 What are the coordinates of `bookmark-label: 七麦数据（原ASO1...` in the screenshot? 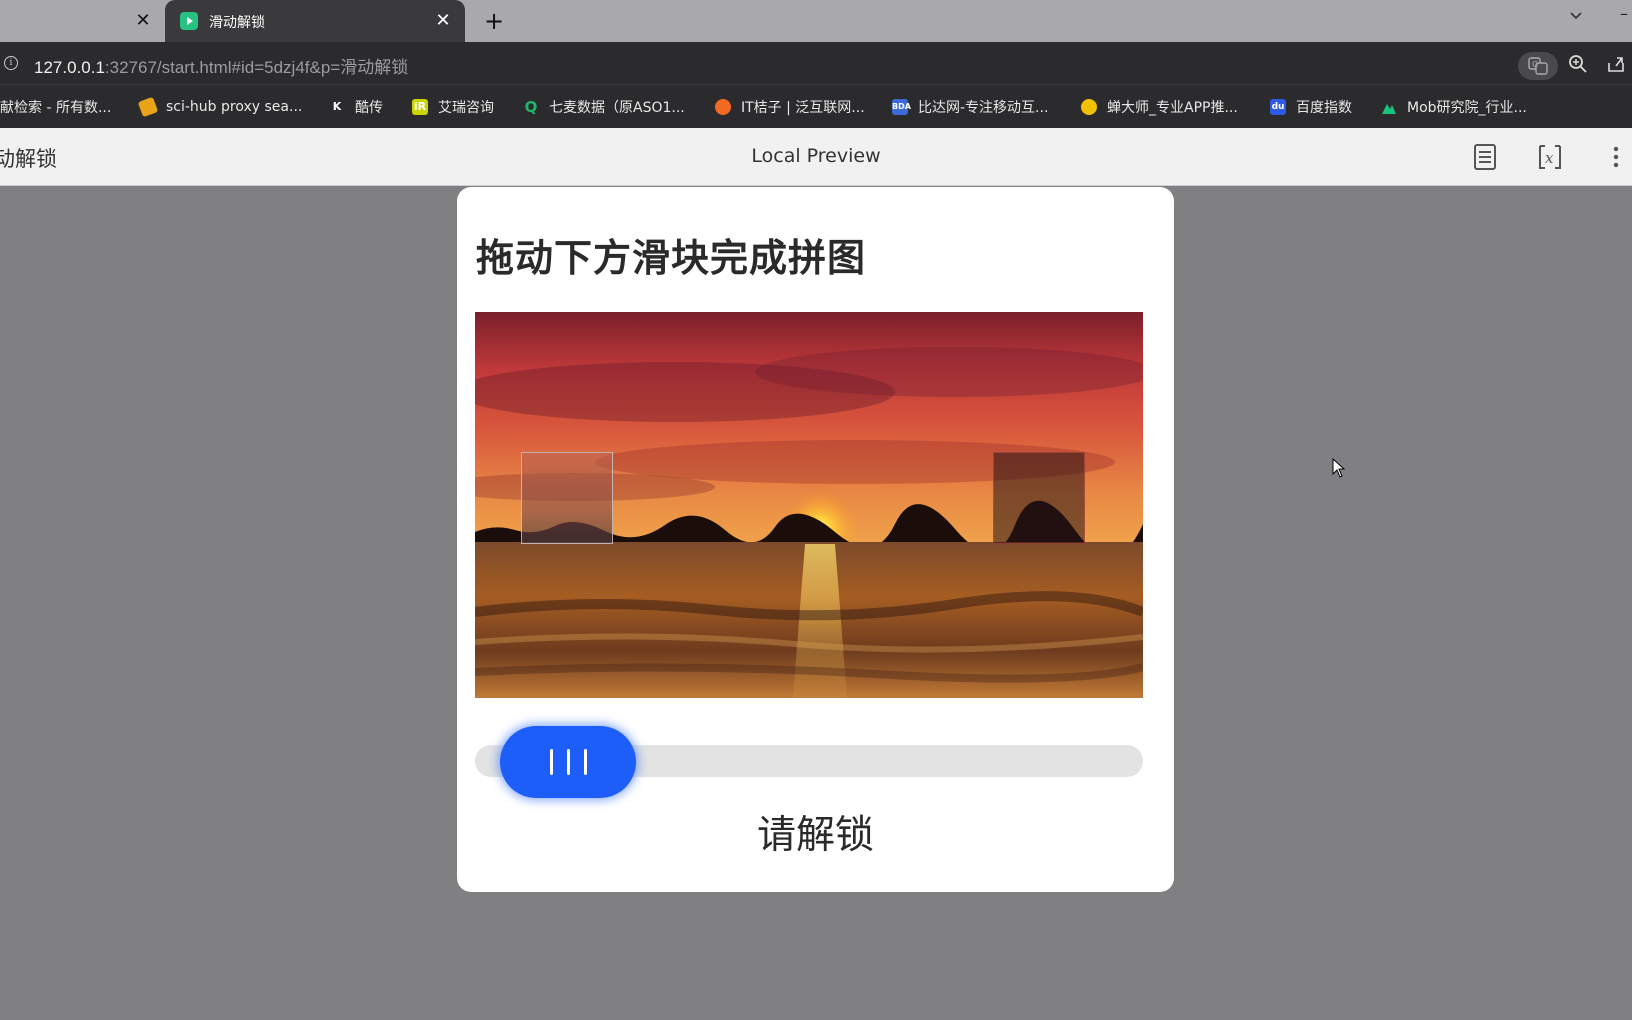 It's located at (617, 108).